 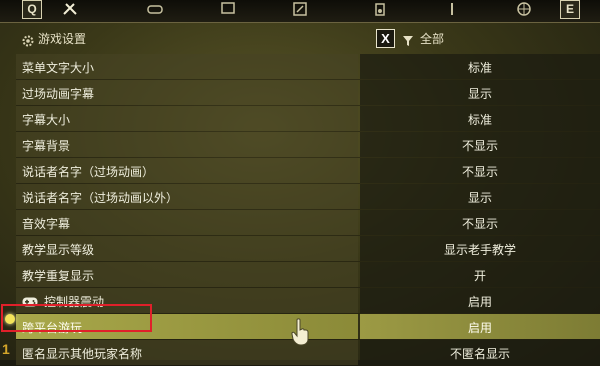 I want to click on setting-label: 教学重复显示, so click(x=58, y=276).